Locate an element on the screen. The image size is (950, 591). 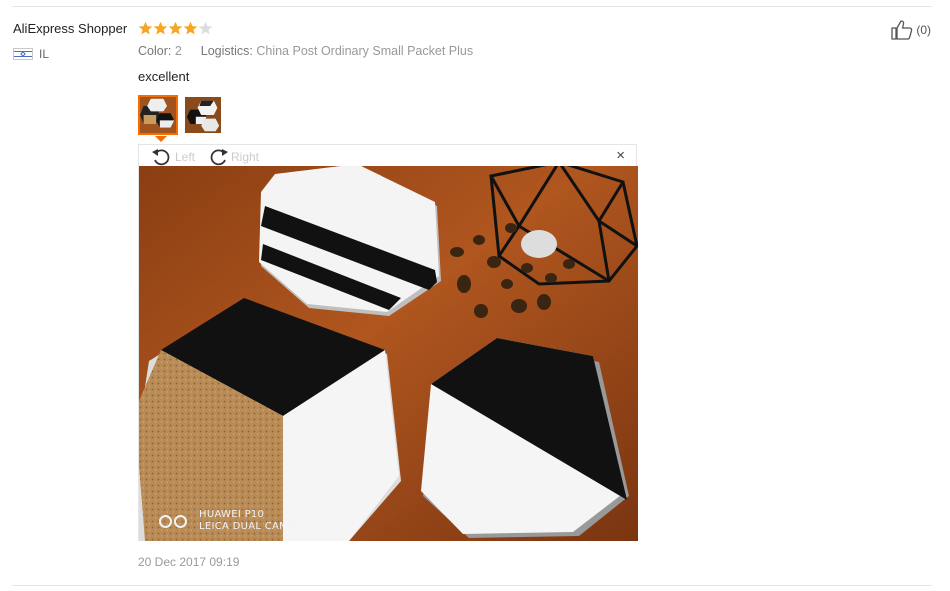
rotate-left-label: Left is located at coordinates (185, 157).